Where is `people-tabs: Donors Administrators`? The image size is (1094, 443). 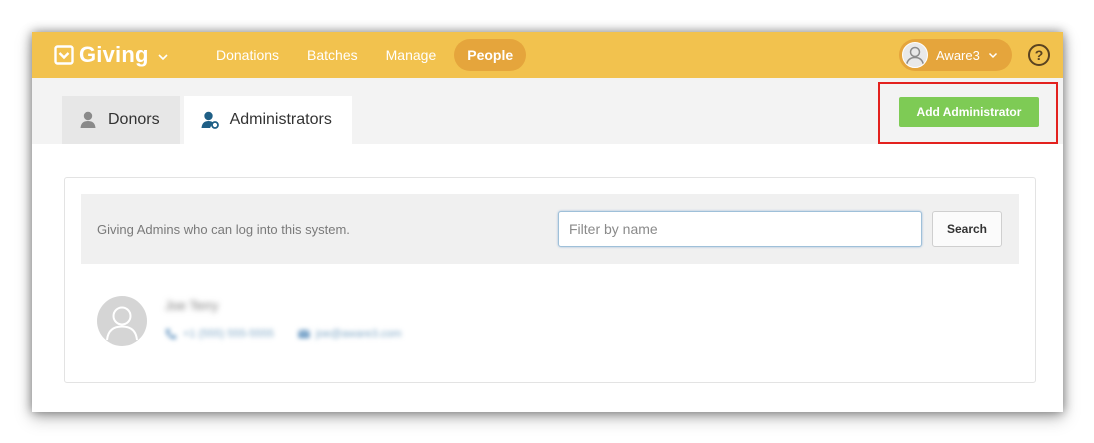 people-tabs: Donors Administrators is located at coordinates (207, 120).